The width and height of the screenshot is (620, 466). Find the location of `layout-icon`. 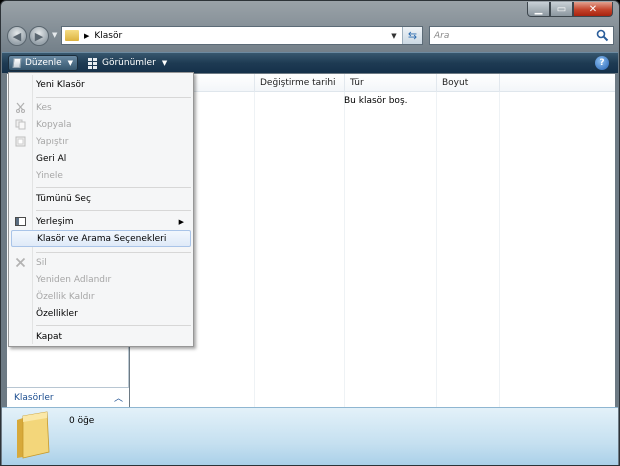

layout-icon is located at coordinates (20, 221).